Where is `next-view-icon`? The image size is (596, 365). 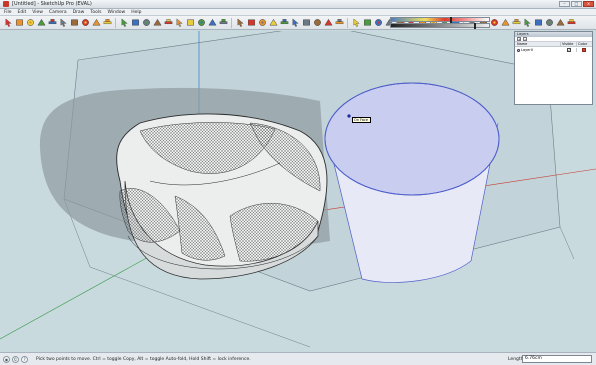
next-view-icon is located at coordinates (317, 23).